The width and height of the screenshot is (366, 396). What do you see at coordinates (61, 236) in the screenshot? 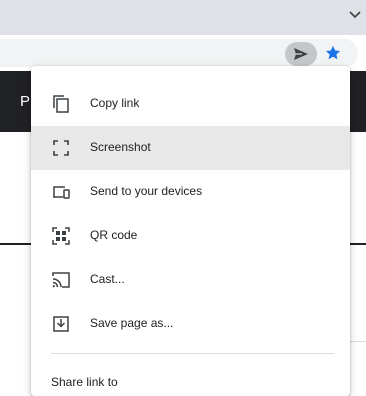
I see `qr-code-icon` at bounding box center [61, 236].